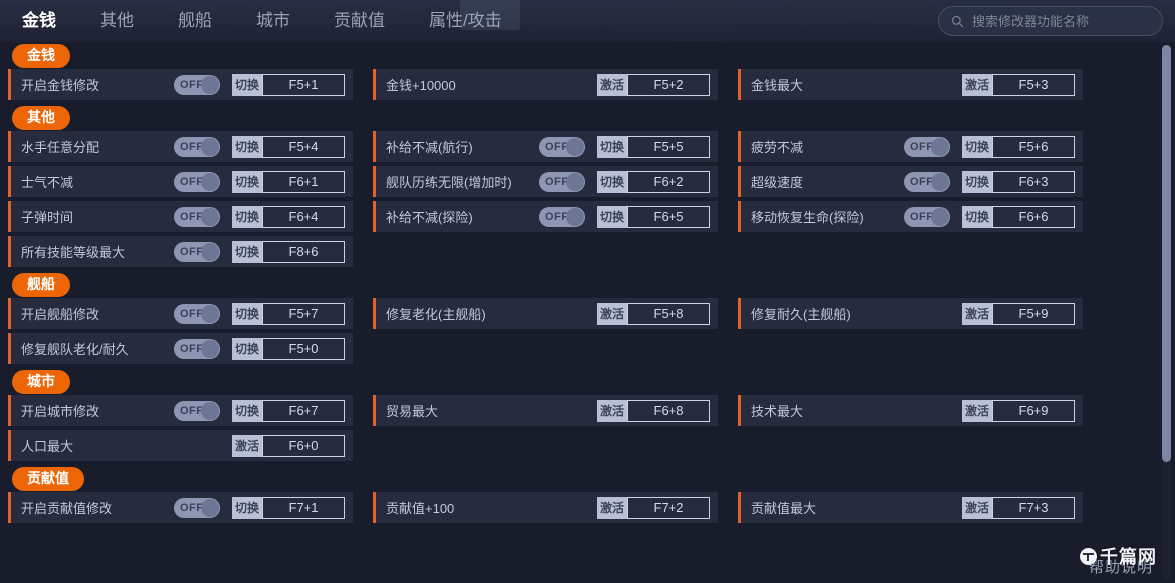 The image size is (1175, 583). What do you see at coordinates (39, 21) in the screenshot?
I see `tab-0: 金钱` at bounding box center [39, 21].